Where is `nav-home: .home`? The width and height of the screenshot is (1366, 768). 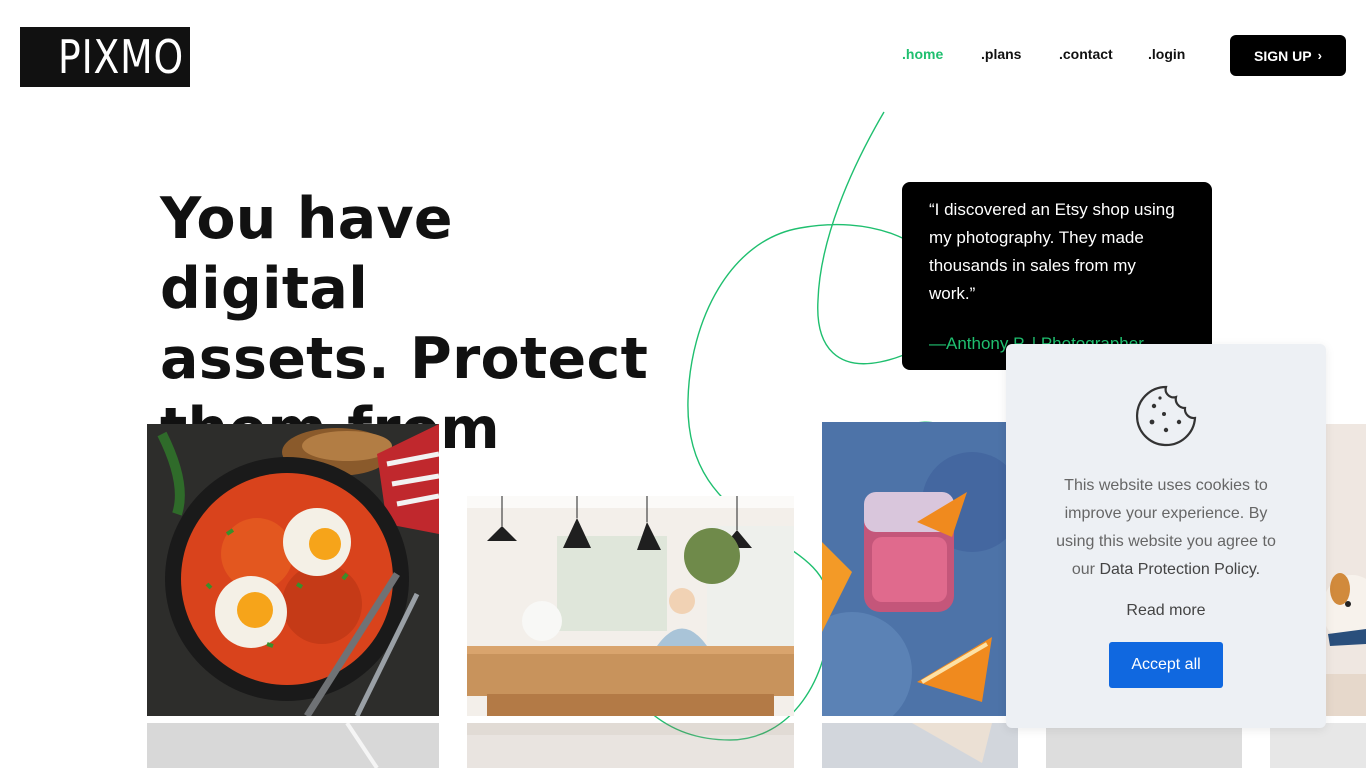 nav-home: .home is located at coordinates (922, 54).